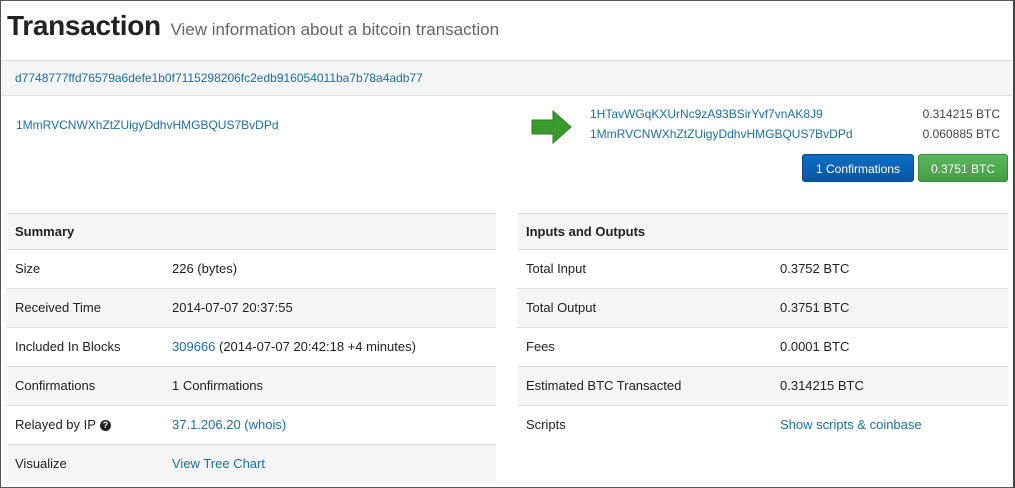 Image resolution: width=1015 pixels, height=488 pixels. Describe the element at coordinates (41, 463) in the screenshot. I see `visualize-label: Visualize` at that location.